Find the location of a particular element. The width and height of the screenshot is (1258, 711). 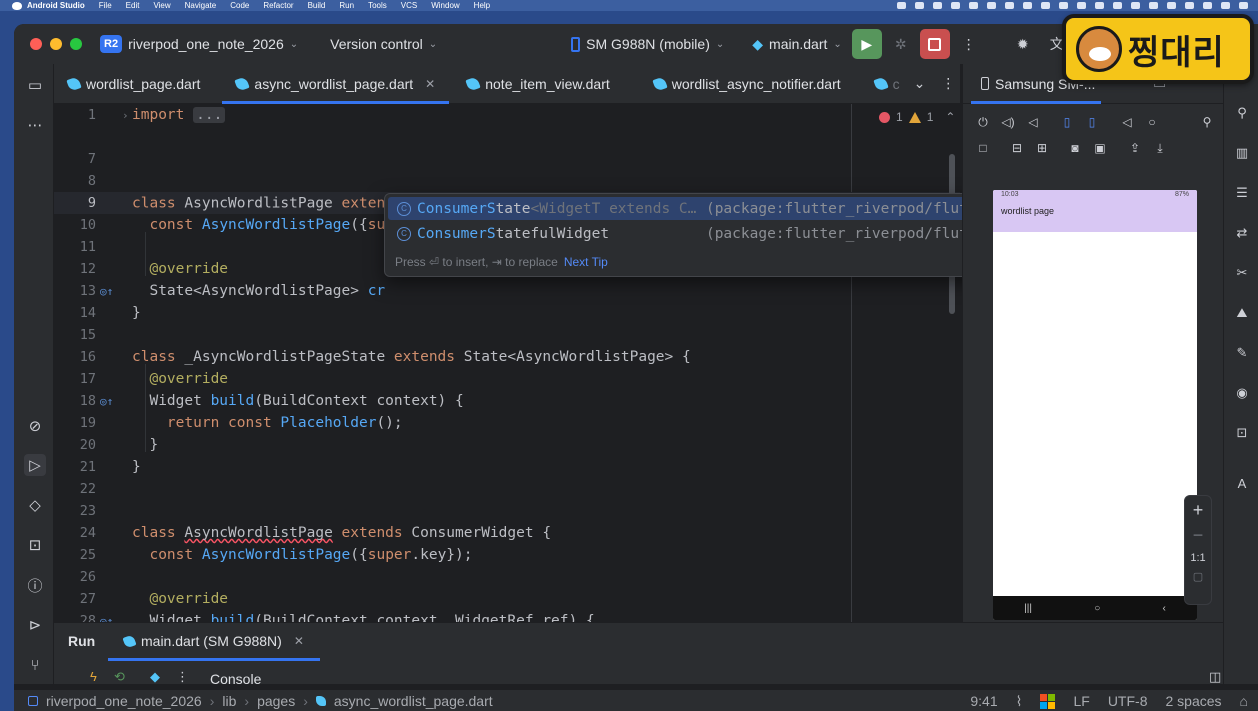

tab-wordlist-page: wordlist_page.dart is located at coordinates (134, 83).